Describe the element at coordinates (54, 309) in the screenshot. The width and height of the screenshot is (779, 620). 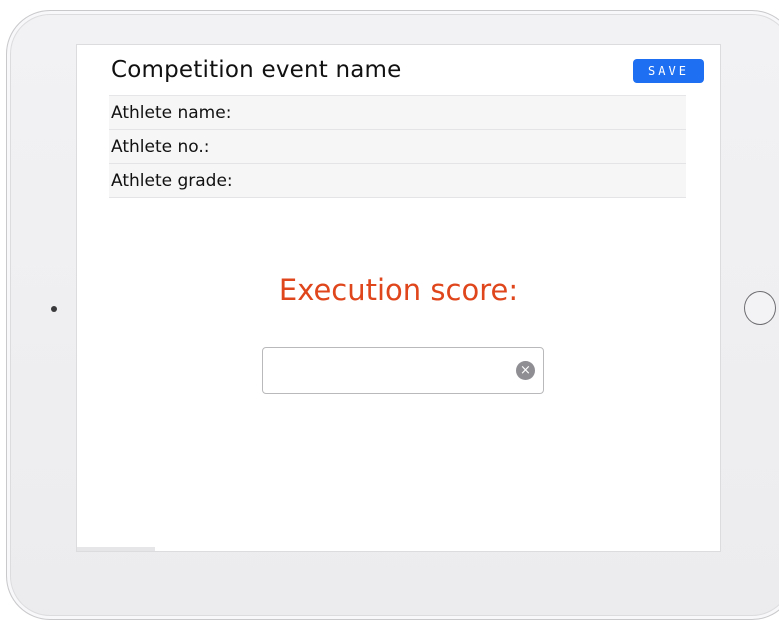
I see `camera-icon` at that location.